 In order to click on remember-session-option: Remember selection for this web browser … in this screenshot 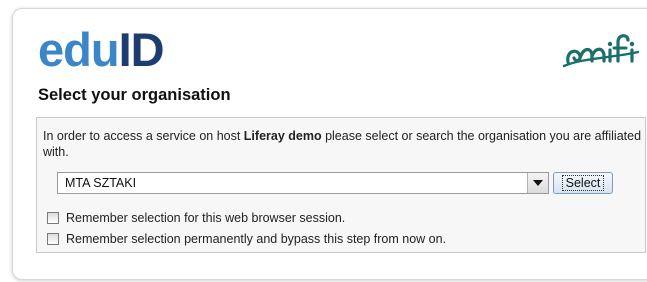, I will do `click(196, 218)`.